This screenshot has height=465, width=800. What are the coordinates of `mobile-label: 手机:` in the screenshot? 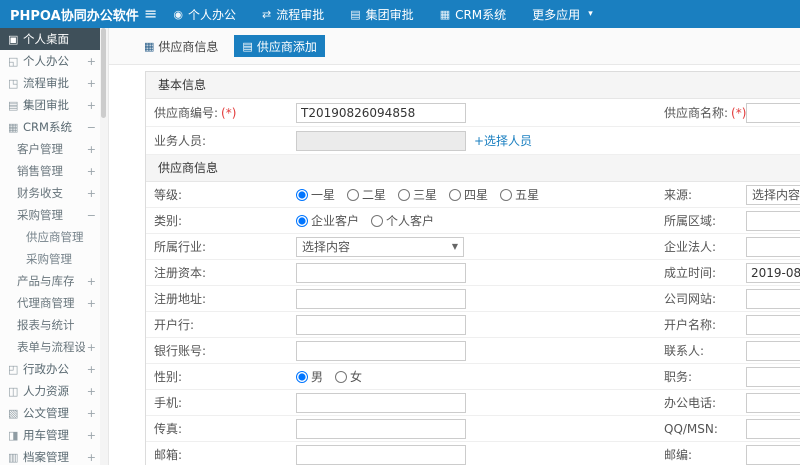 It's located at (168, 403).